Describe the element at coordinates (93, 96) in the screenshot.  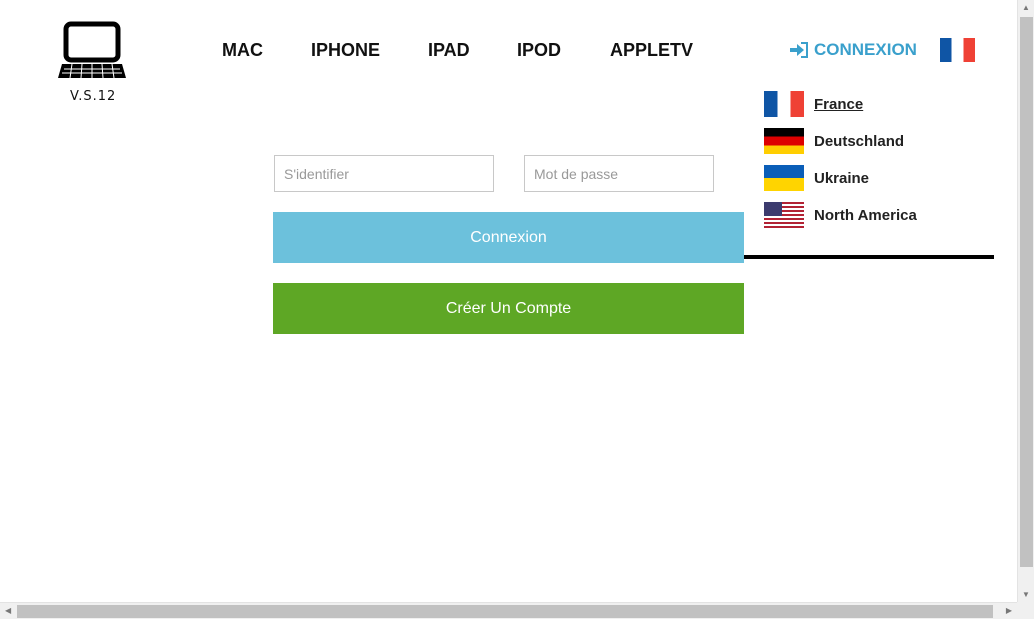
I see `brand-name: V.S.12` at that location.